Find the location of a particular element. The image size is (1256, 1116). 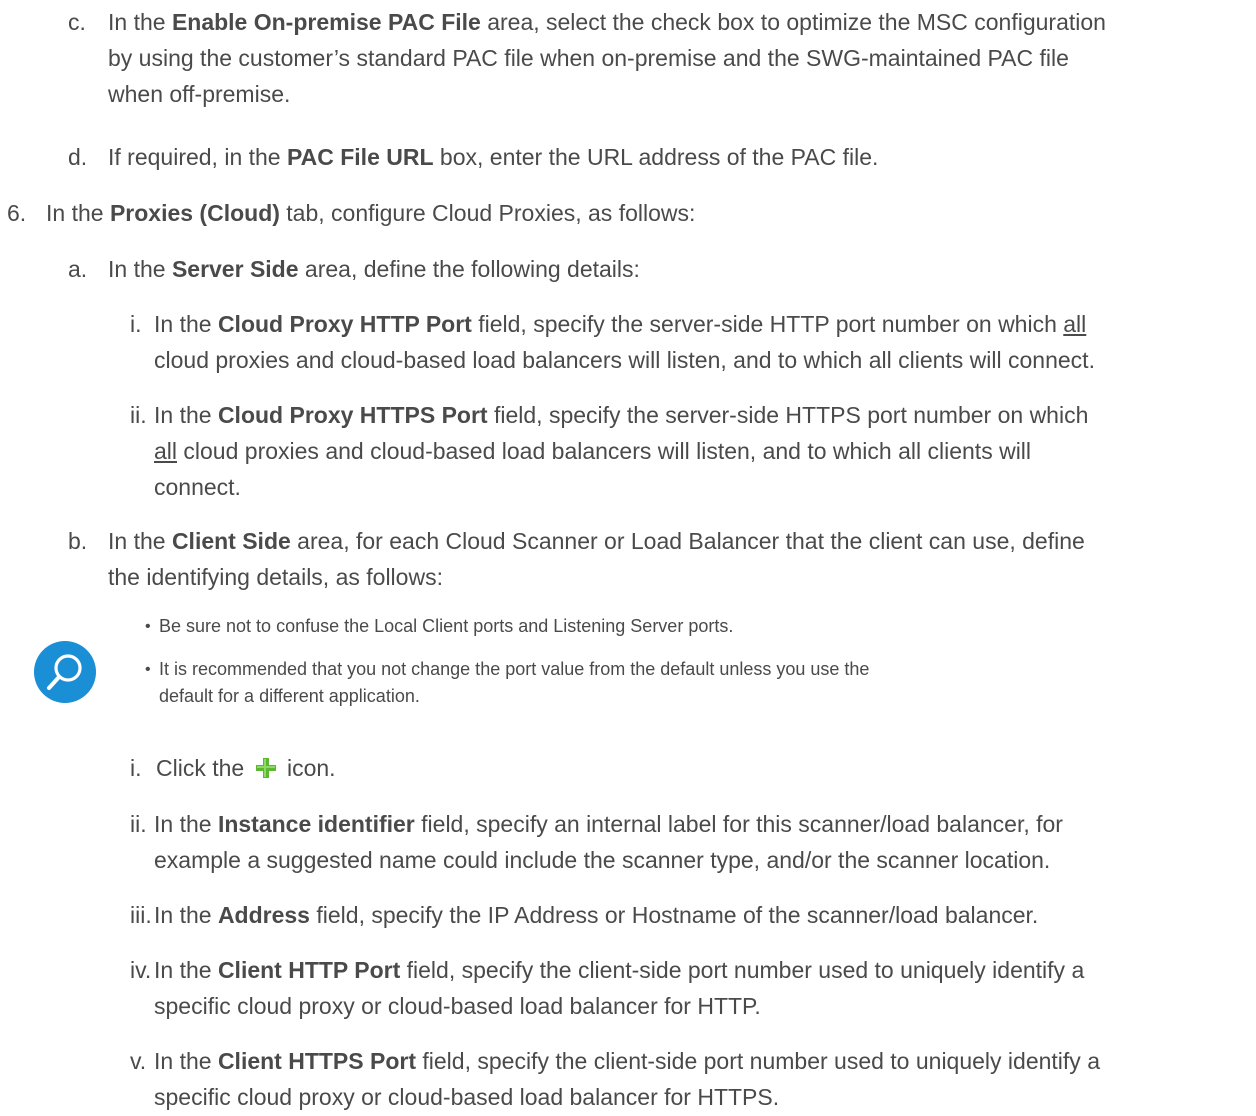

search-icon is located at coordinates (65, 672).